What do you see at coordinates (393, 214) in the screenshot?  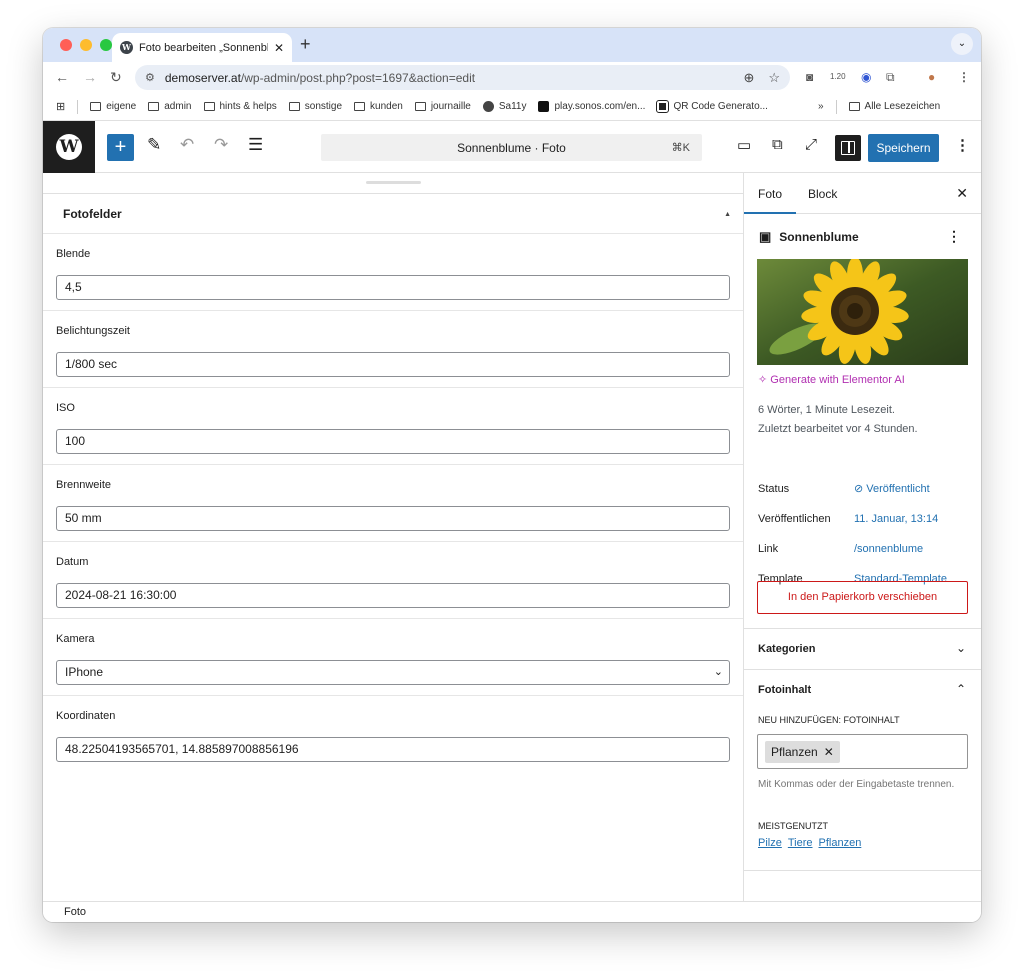 I see `metabox-header: Fotofelder ▲` at bounding box center [393, 214].